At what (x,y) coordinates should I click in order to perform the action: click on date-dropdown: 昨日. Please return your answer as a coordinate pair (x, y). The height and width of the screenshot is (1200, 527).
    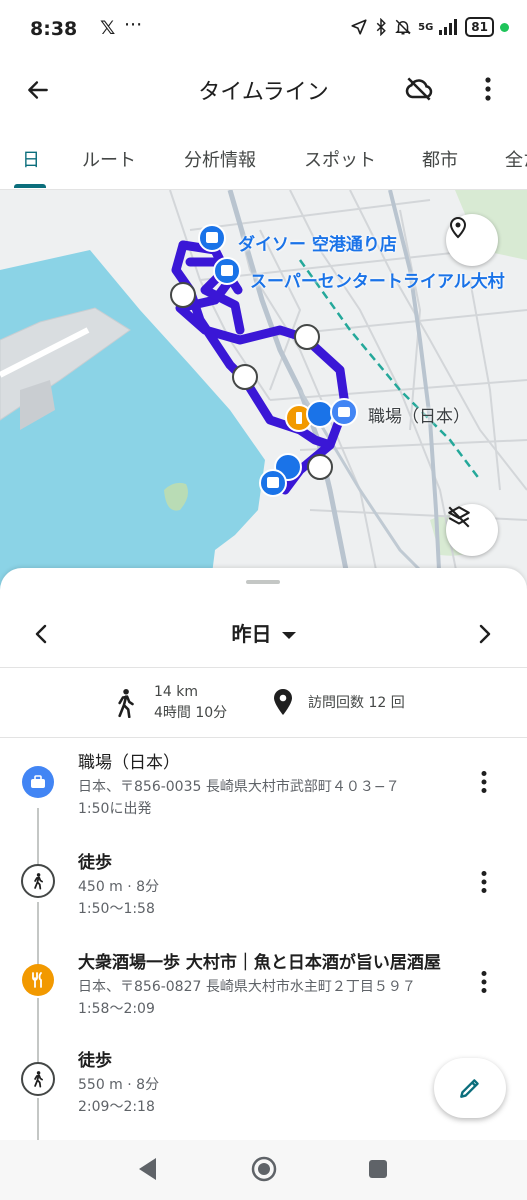
    Looking at the image, I should click on (263, 632).